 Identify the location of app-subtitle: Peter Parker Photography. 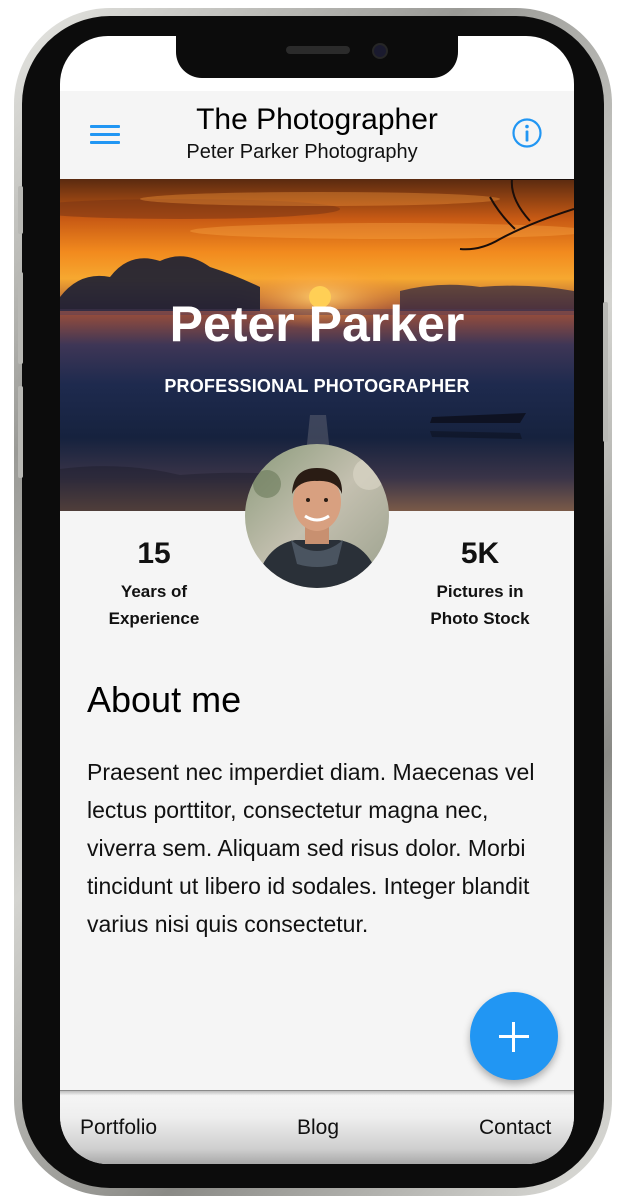
(302, 152).